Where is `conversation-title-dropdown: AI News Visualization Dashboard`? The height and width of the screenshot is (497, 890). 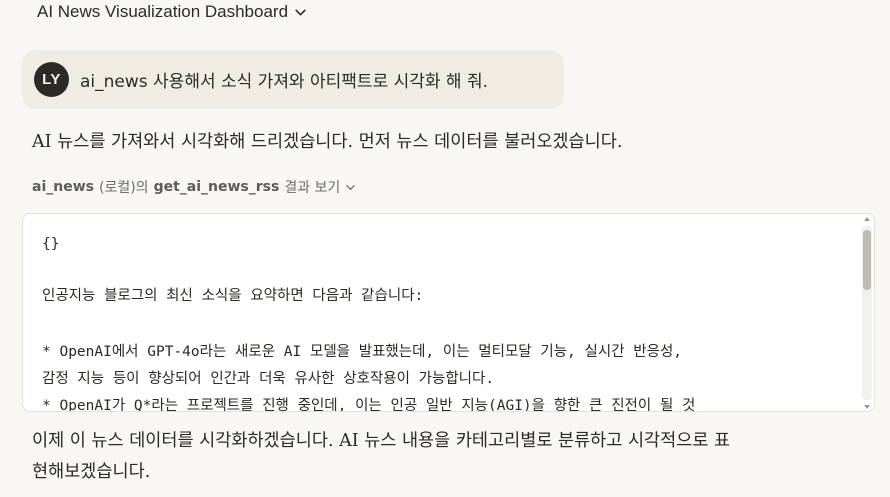
conversation-title-dropdown: AI News Visualization Dashboard is located at coordinates (172, 12).